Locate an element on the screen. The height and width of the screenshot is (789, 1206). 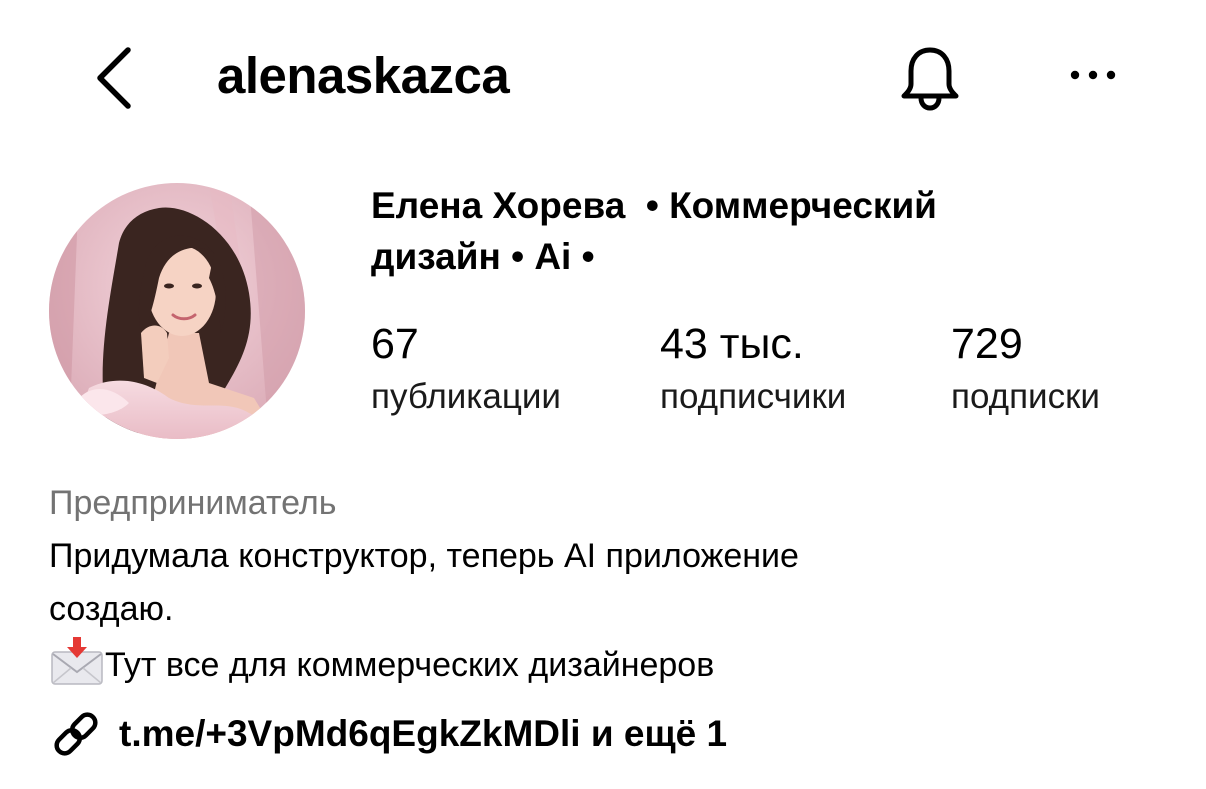
followers-count-stat: 43 тыс. подписчики is located at coordinates (753, 371).